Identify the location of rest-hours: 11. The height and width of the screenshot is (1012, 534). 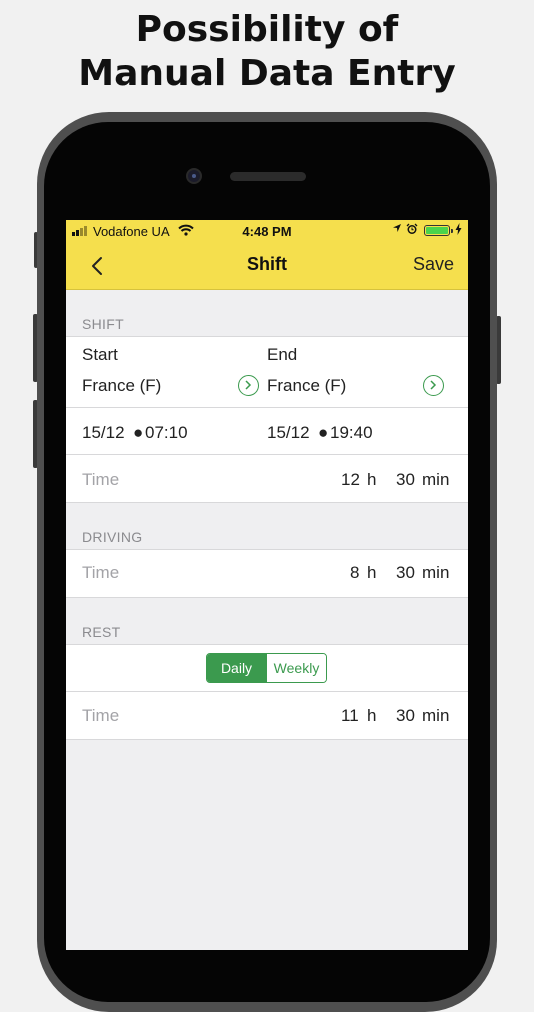
(350, 716).